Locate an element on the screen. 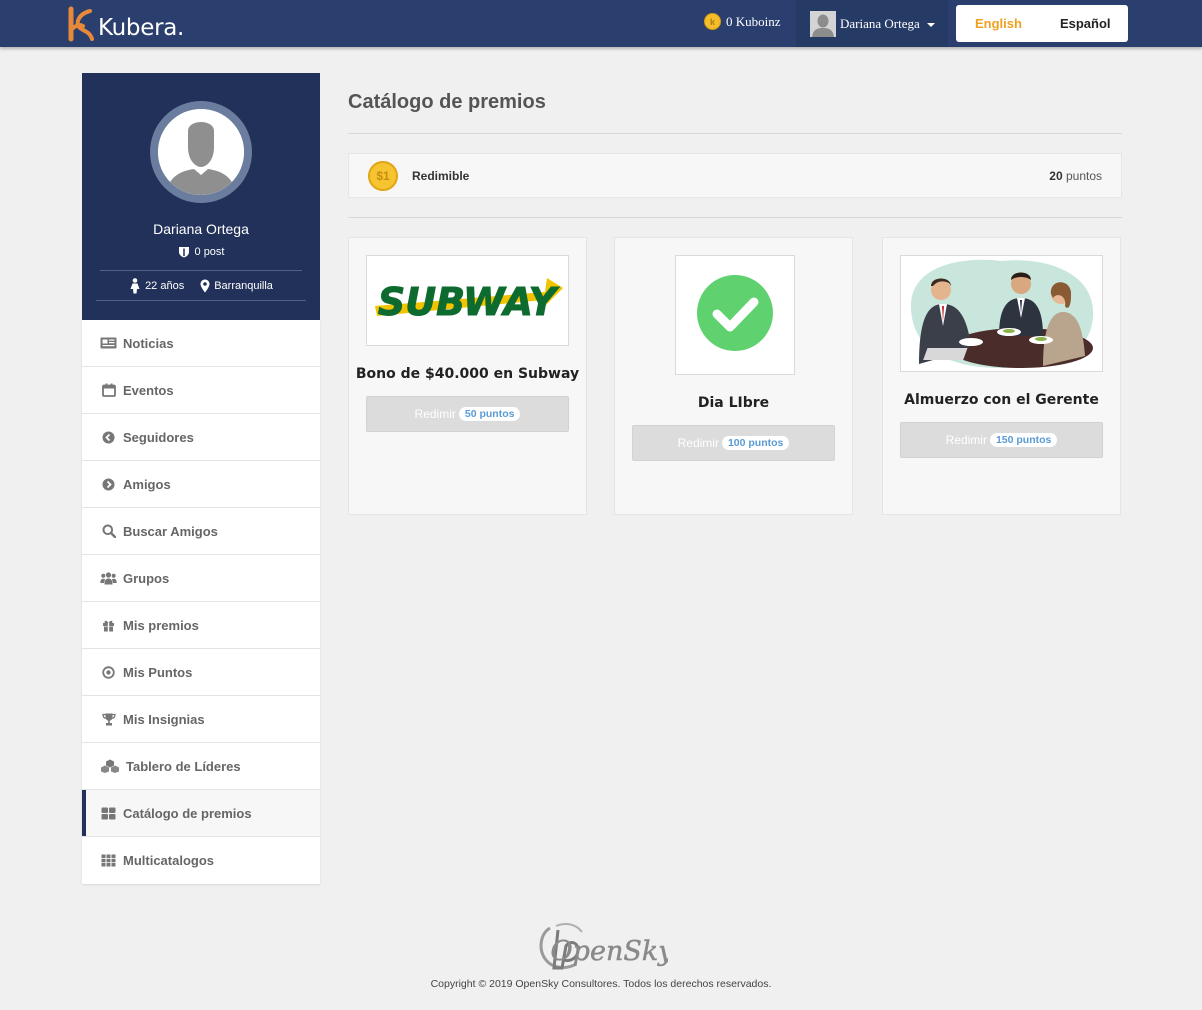 The image size is (1202, 1010). dot-circle-icon is located at coordinates (108, 672).